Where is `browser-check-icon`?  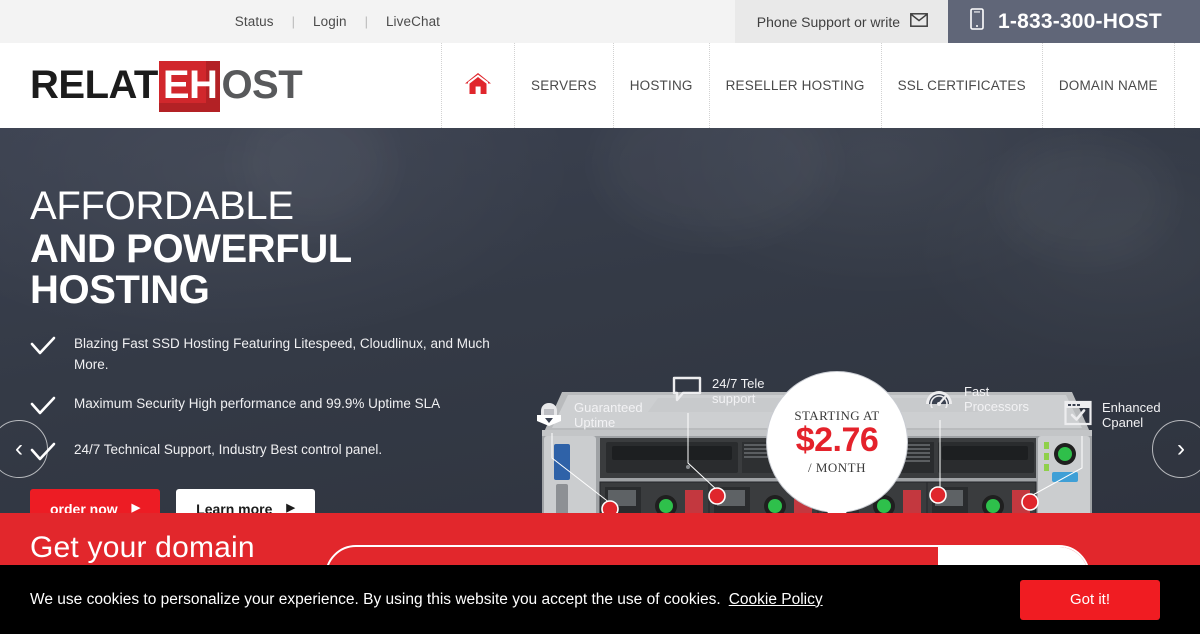 browser-check-icon is located at coordinates (1078, 414).